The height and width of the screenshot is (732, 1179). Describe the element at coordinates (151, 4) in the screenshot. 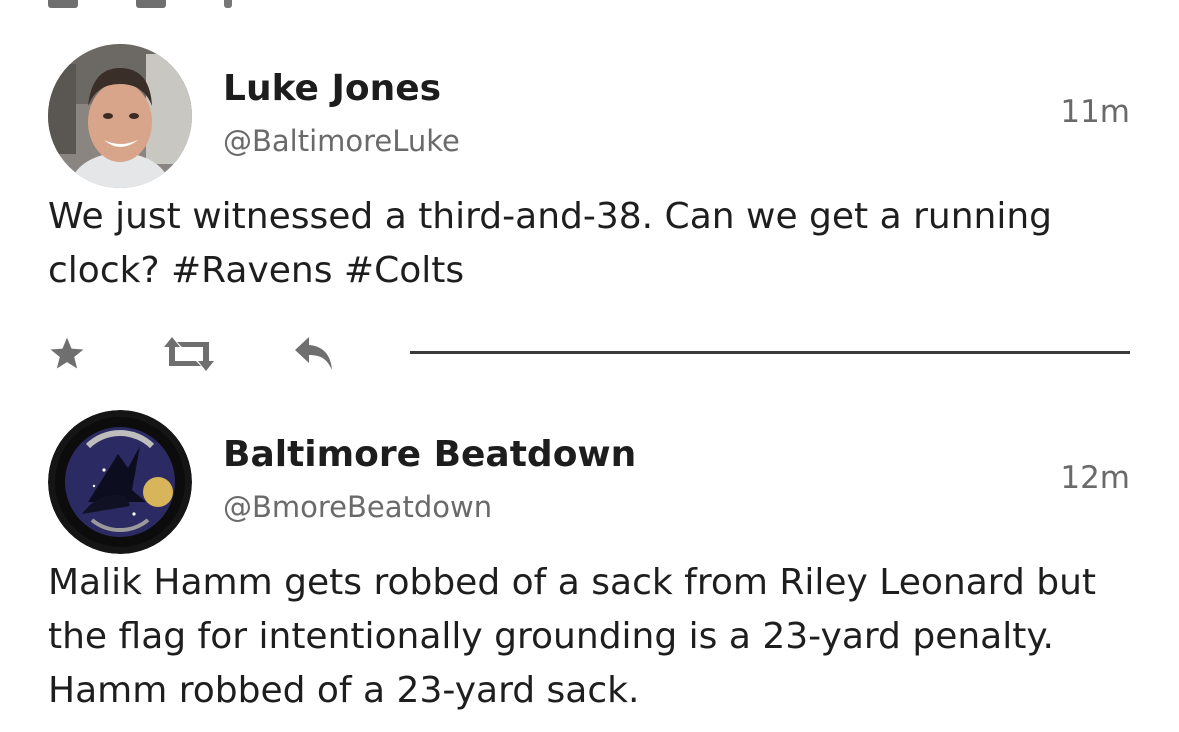

I see `retweet-icon-partial` at that location.